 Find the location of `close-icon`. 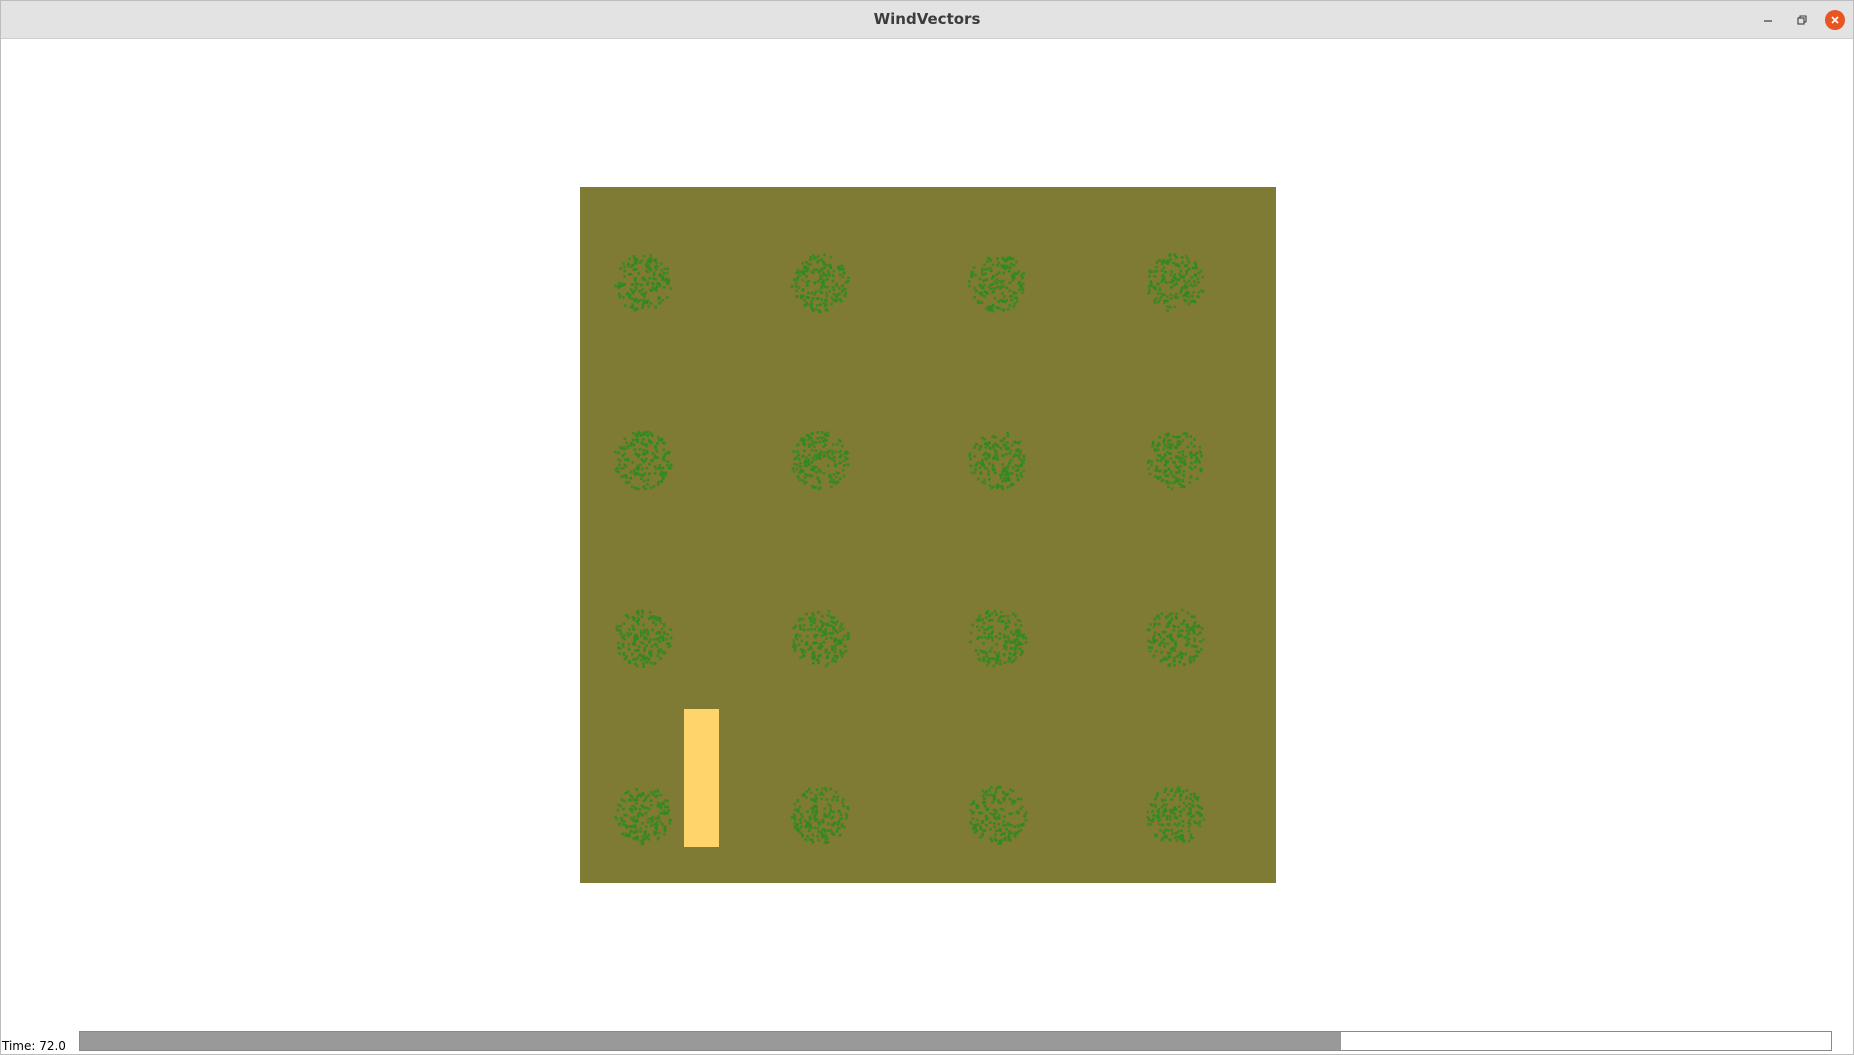

close-icon is located at coordinates (1835, 20).